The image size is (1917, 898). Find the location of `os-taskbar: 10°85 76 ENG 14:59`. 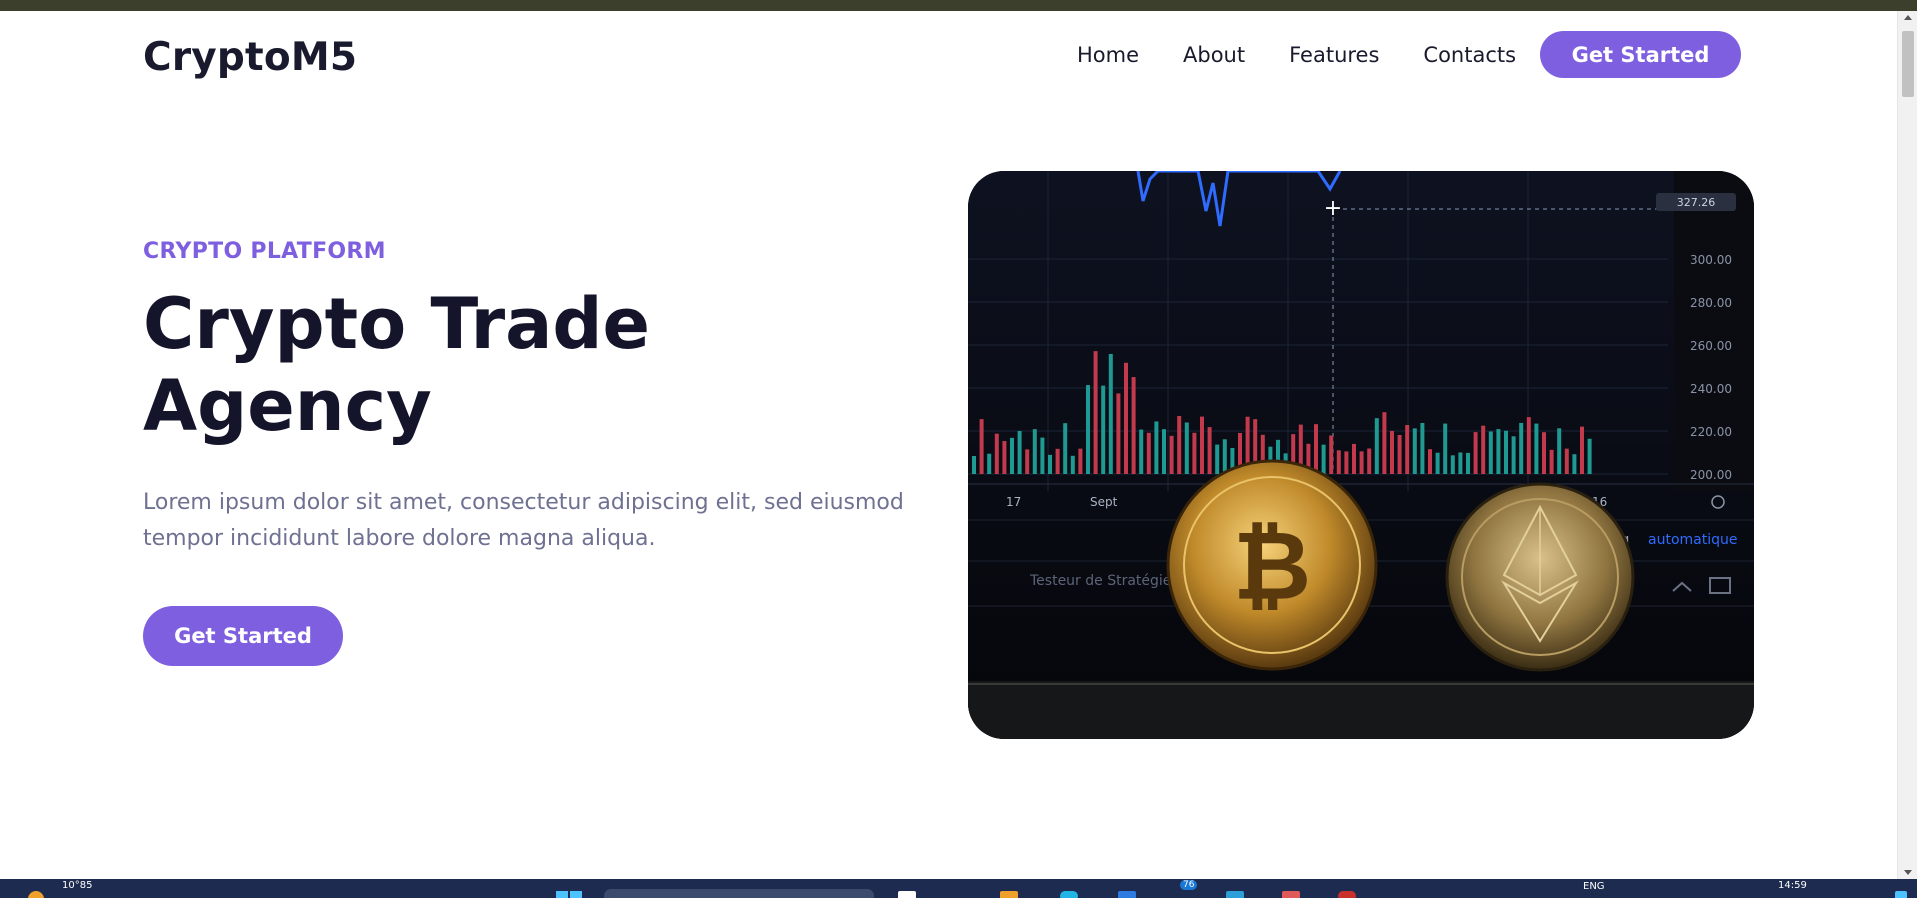

os-taskbar: 10°85 76 ENG 14:59 is located at coordinates (958, 888).